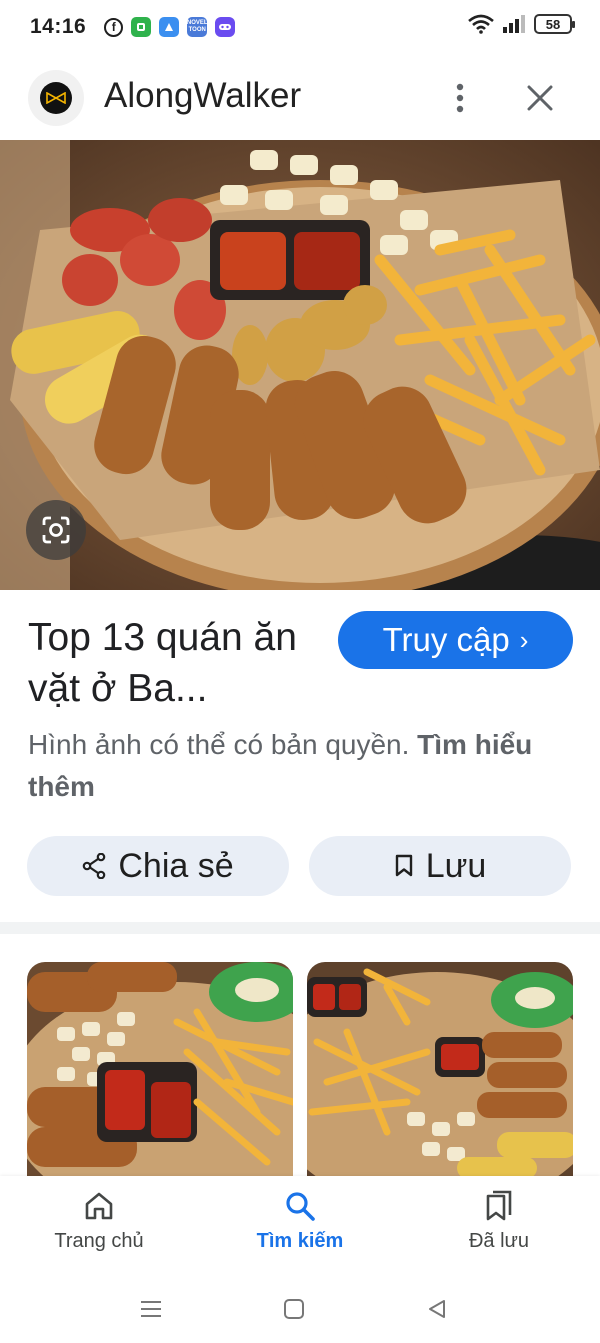  I want to click on battery-indicator: 58, so click(554, 24).